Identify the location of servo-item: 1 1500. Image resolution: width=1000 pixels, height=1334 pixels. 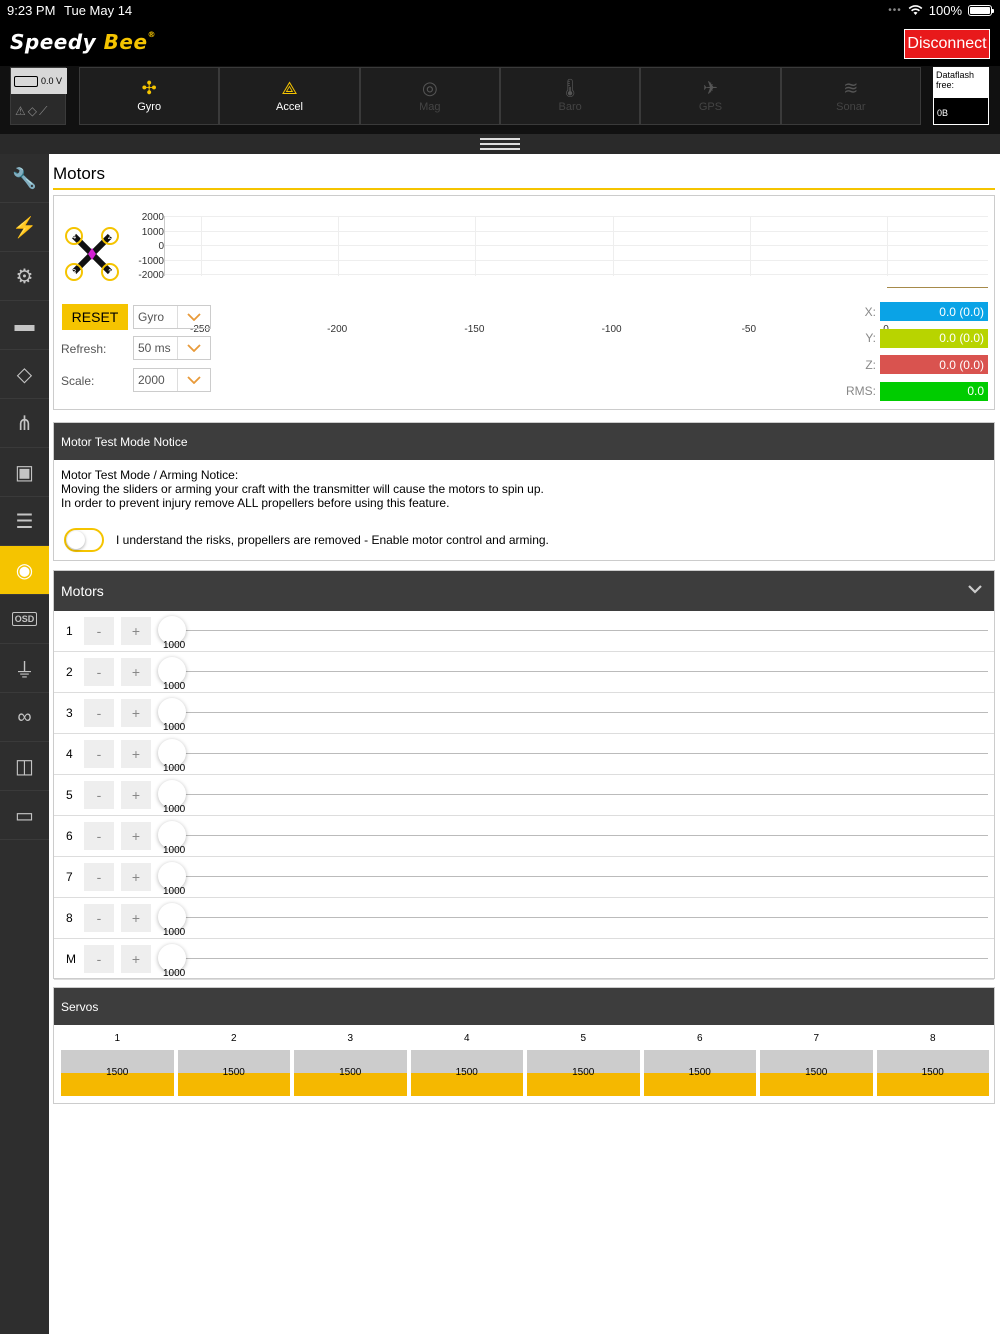
(117, 1064).